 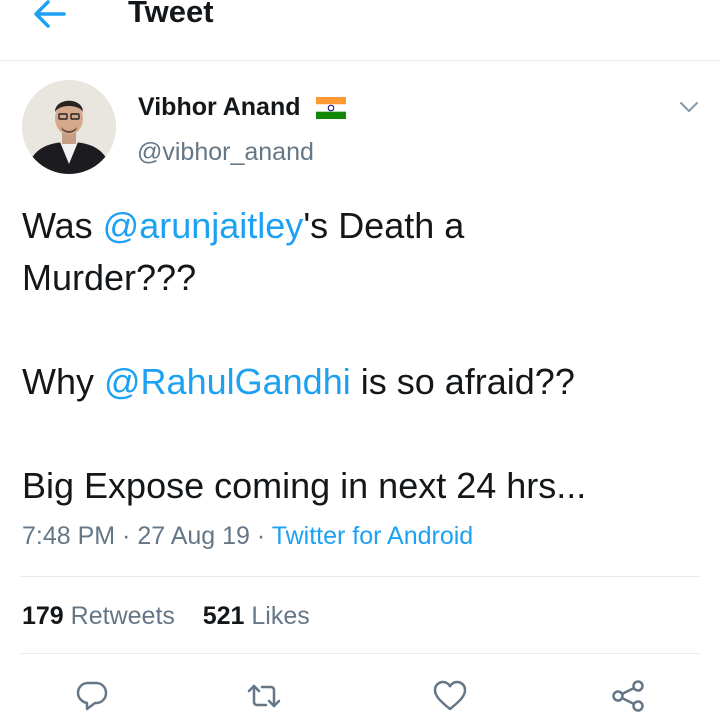 What do you see at coordinates (223, 616) in the screenshot?
I see `likes-count: 521` at bounding box center [223, 616].